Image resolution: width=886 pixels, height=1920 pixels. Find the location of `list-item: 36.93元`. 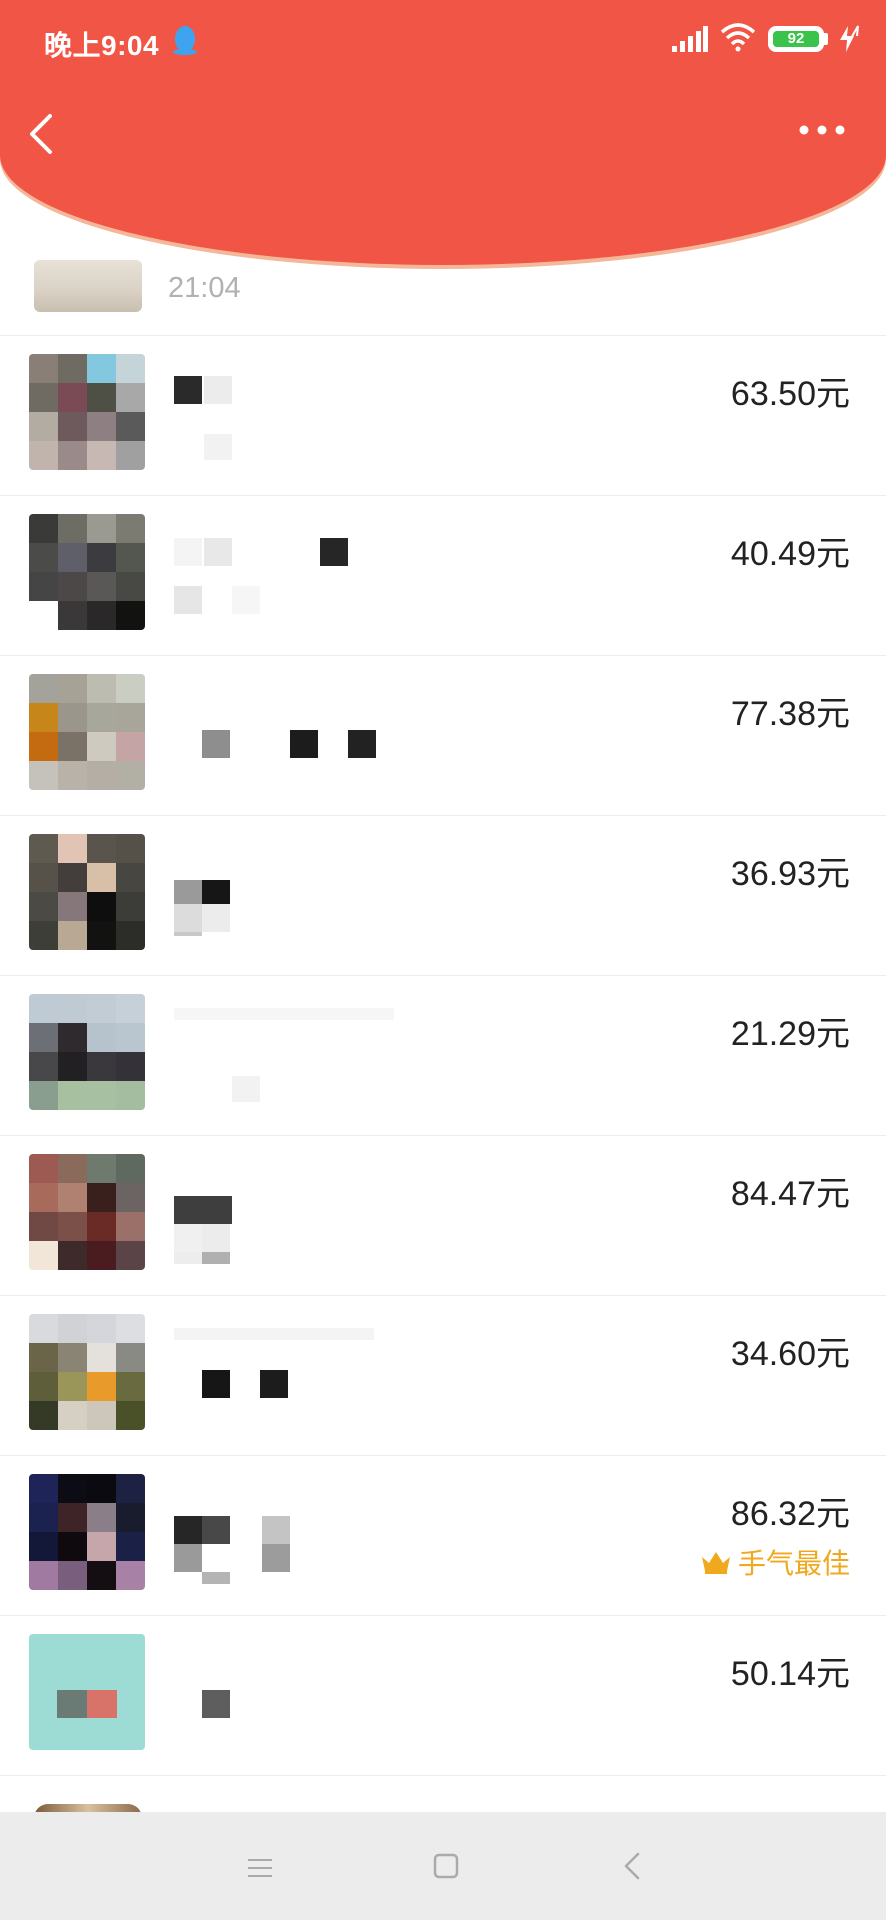

list-item: 36.93元 is located at coordinates (443, 896).